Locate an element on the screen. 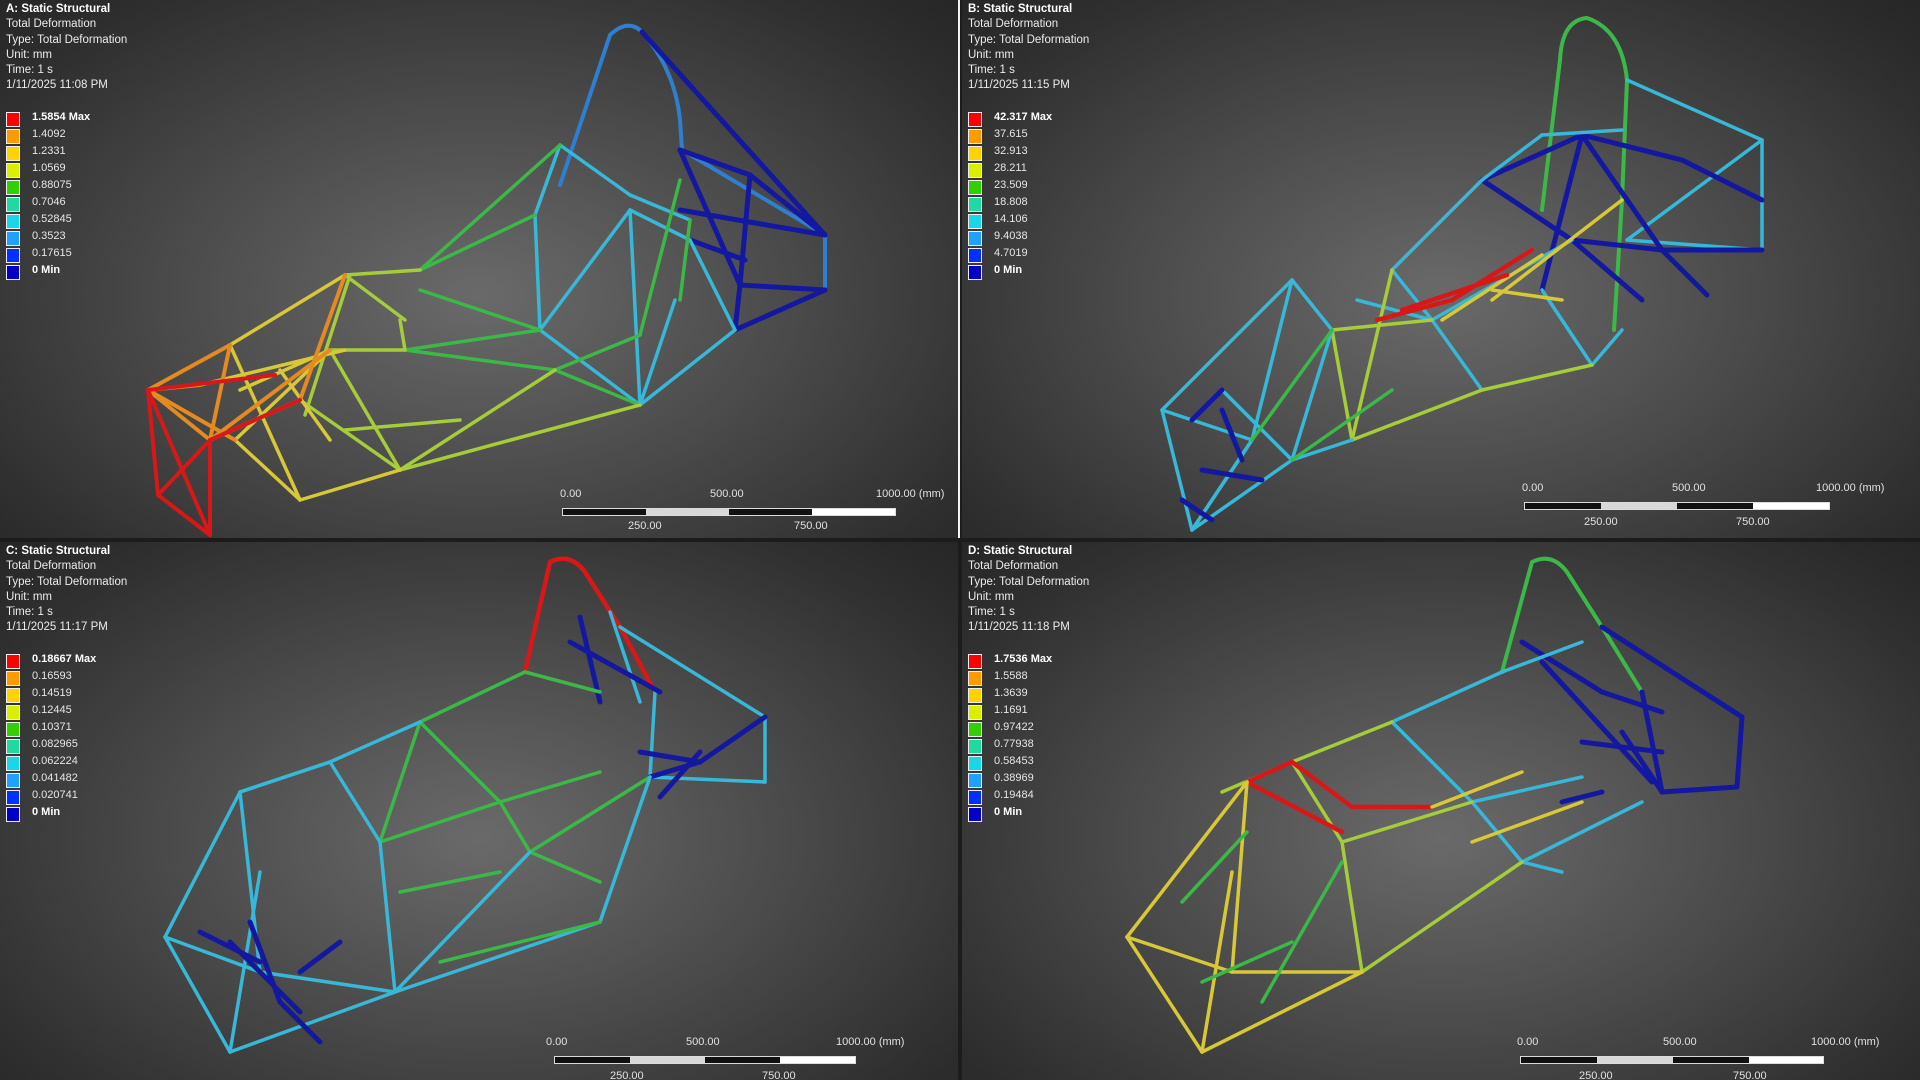 This screenshot has height=1080, width=1920. legend-label: 0.88075 is located at coordinates (52, 185).